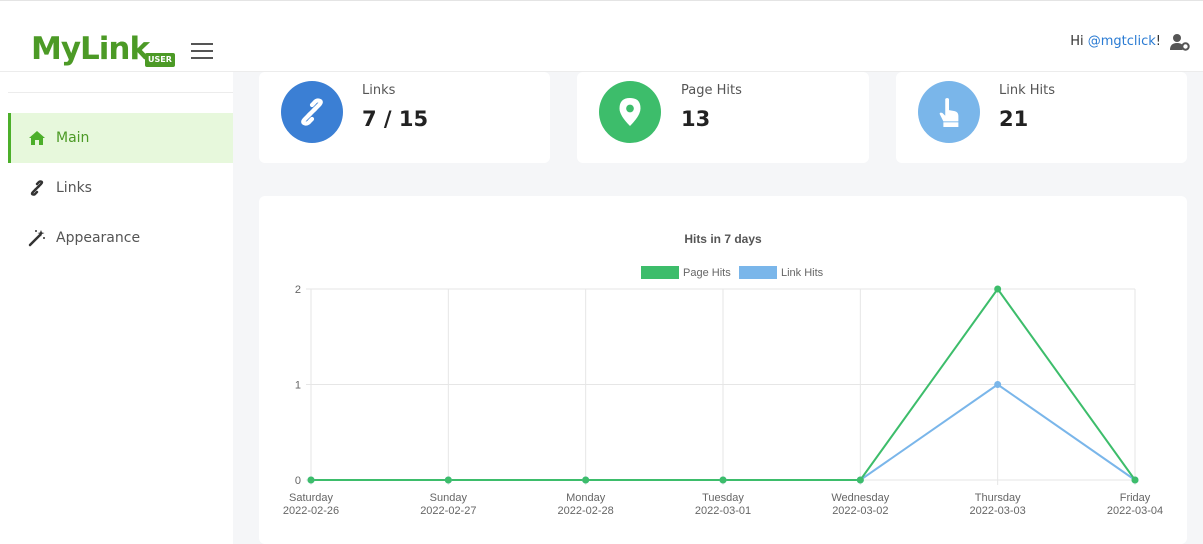  What do you see at coordinates (1180, 42) in the screenshot?
I see `user-settings-icon` at bounding box center [1180, 42].